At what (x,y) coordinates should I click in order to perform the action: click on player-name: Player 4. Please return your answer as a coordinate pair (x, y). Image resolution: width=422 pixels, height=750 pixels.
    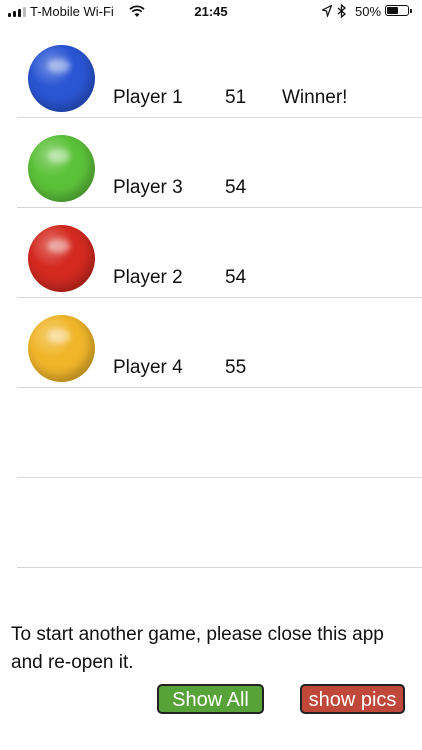
    Looking at the image, I should click on (148, 367).